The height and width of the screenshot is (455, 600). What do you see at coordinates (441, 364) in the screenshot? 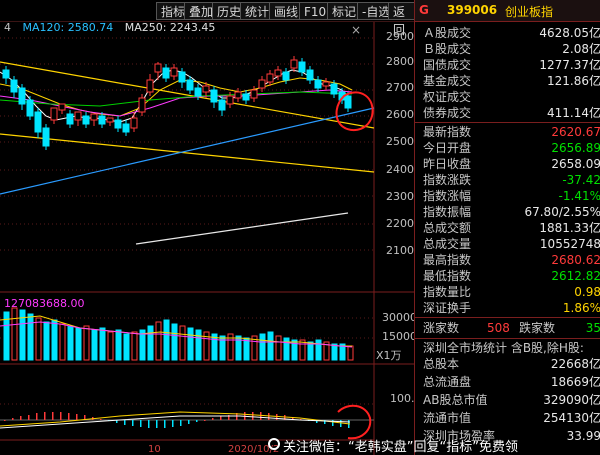
I see `info-label: 总股本` at bounding box center [441, 364].